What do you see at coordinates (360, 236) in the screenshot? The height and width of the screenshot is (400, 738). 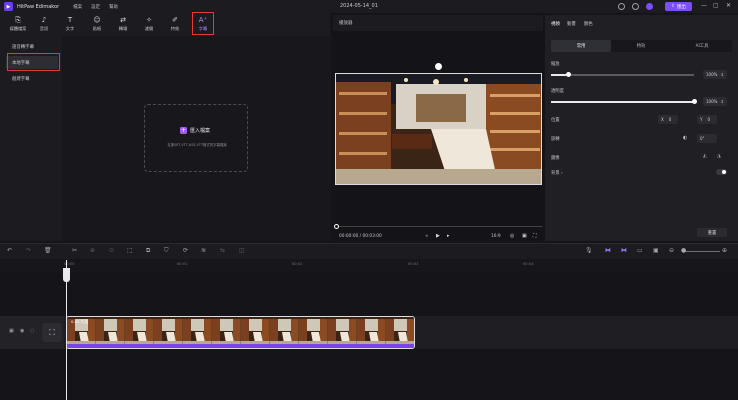 I see `player-timecode: 00:00:00 / 00:03:00` at bounding box center [360, 236].